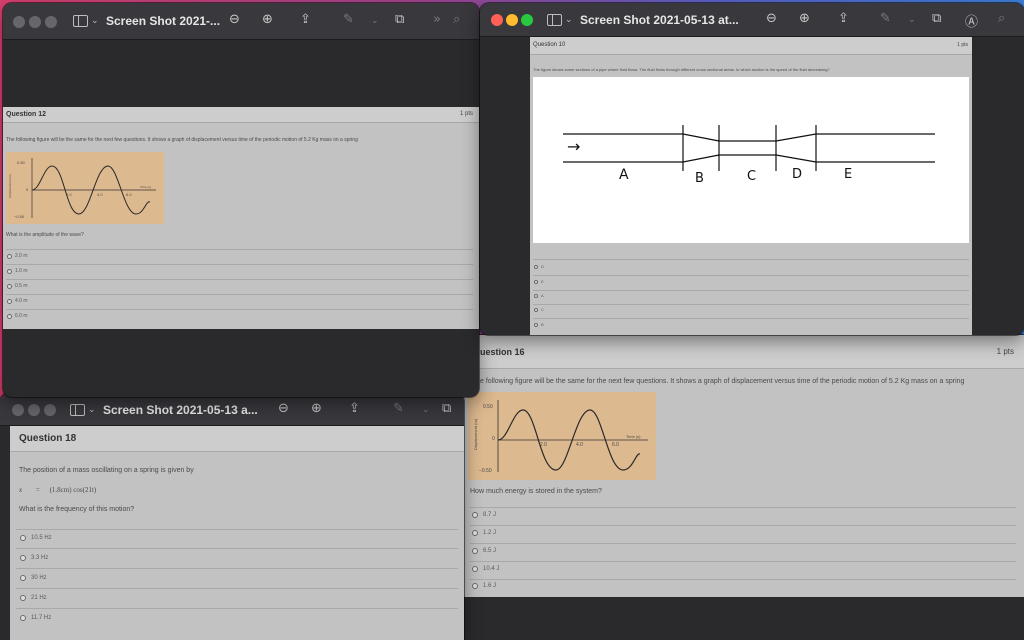  What do you see at coordinates (21, 271) in the screenshot?
I see `option-label: 1.0 m` at bounding box center [21, 271].